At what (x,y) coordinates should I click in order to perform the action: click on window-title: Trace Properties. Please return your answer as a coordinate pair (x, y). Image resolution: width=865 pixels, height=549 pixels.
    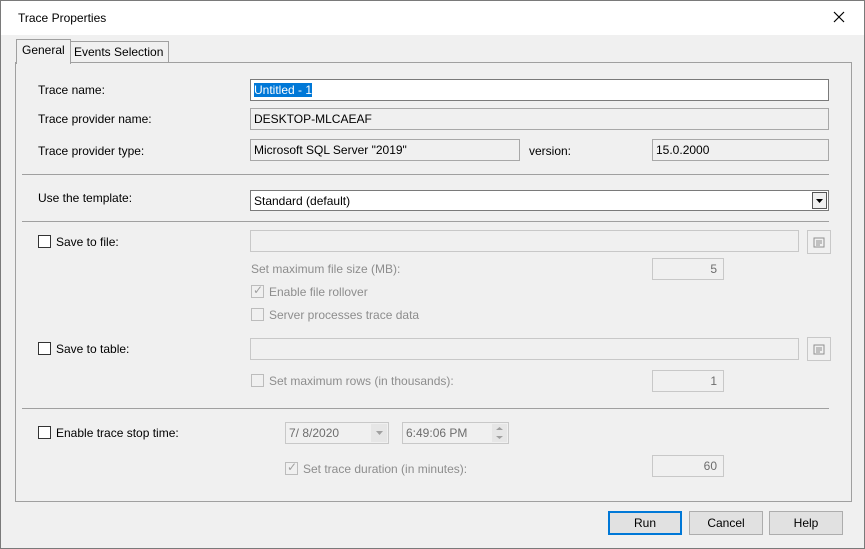
    Looking at the image, I should click on (62, 18).